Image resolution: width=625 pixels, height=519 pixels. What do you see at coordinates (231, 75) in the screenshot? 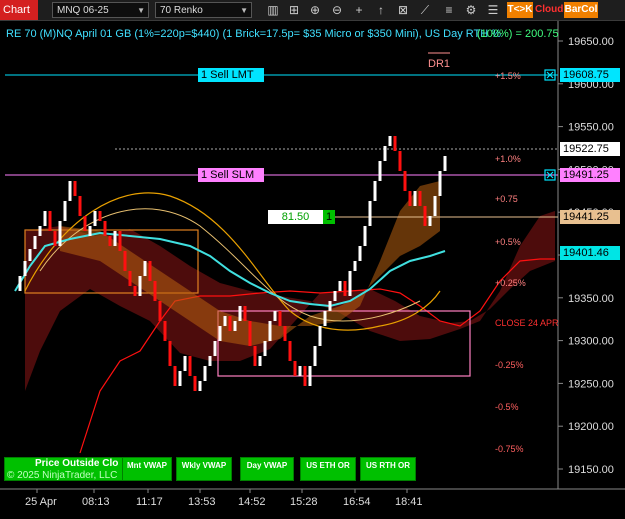
I see `sell-limit-order-label: 1 Sell LMT` at bounding box center [231, 75].